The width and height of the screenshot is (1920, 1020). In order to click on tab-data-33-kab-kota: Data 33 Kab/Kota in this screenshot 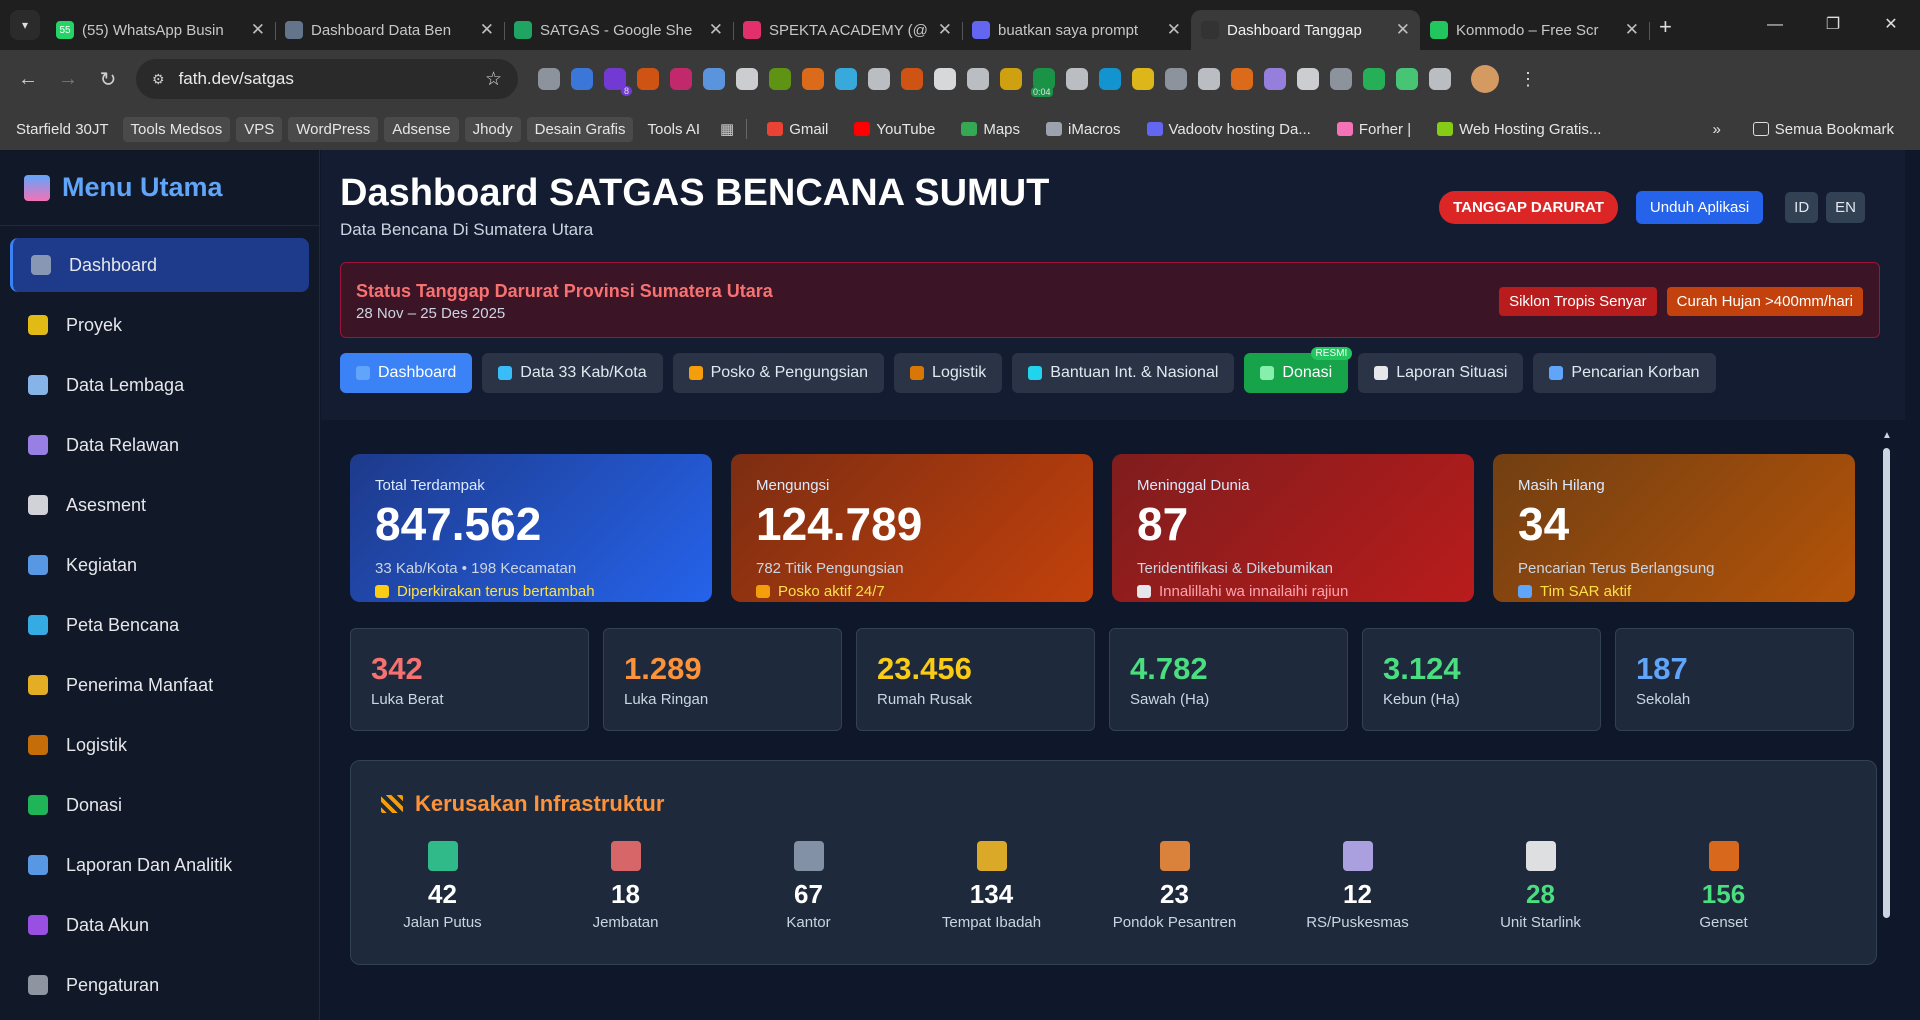, I will do `click(572, 373)`.